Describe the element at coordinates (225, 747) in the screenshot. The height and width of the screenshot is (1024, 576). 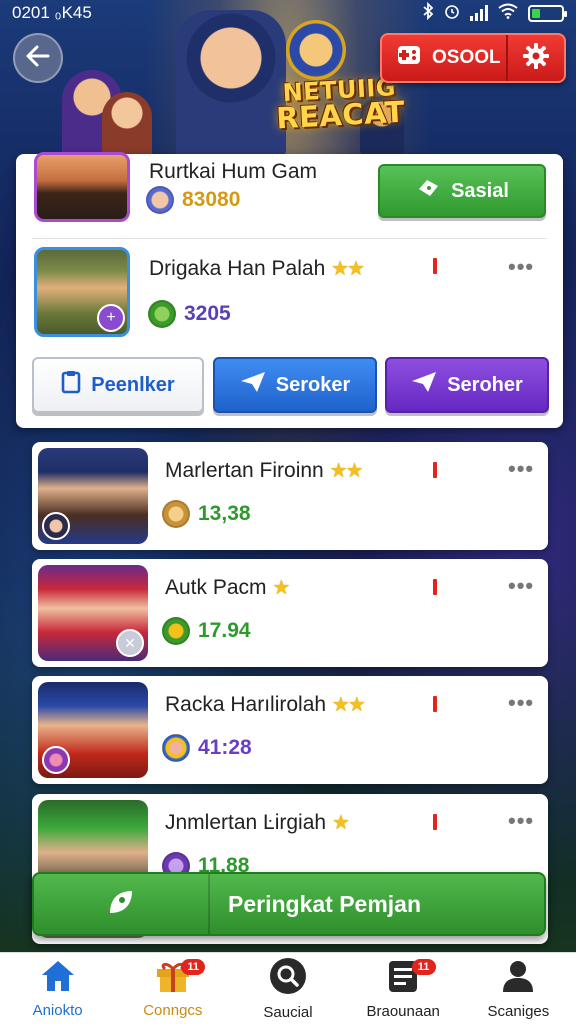
I see `row3-score-value: 41:28` at that location.